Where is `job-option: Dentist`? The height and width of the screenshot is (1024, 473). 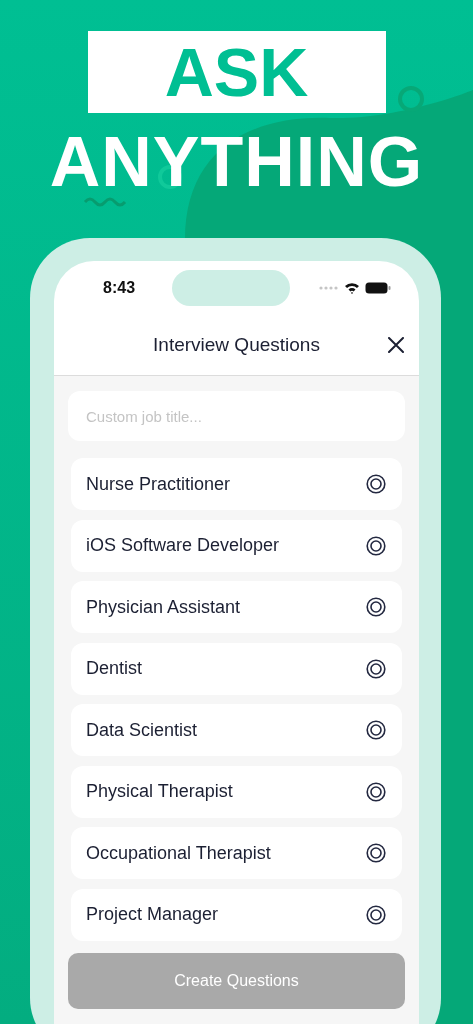
job-option: Dentist is located at coordinates (236, 668).